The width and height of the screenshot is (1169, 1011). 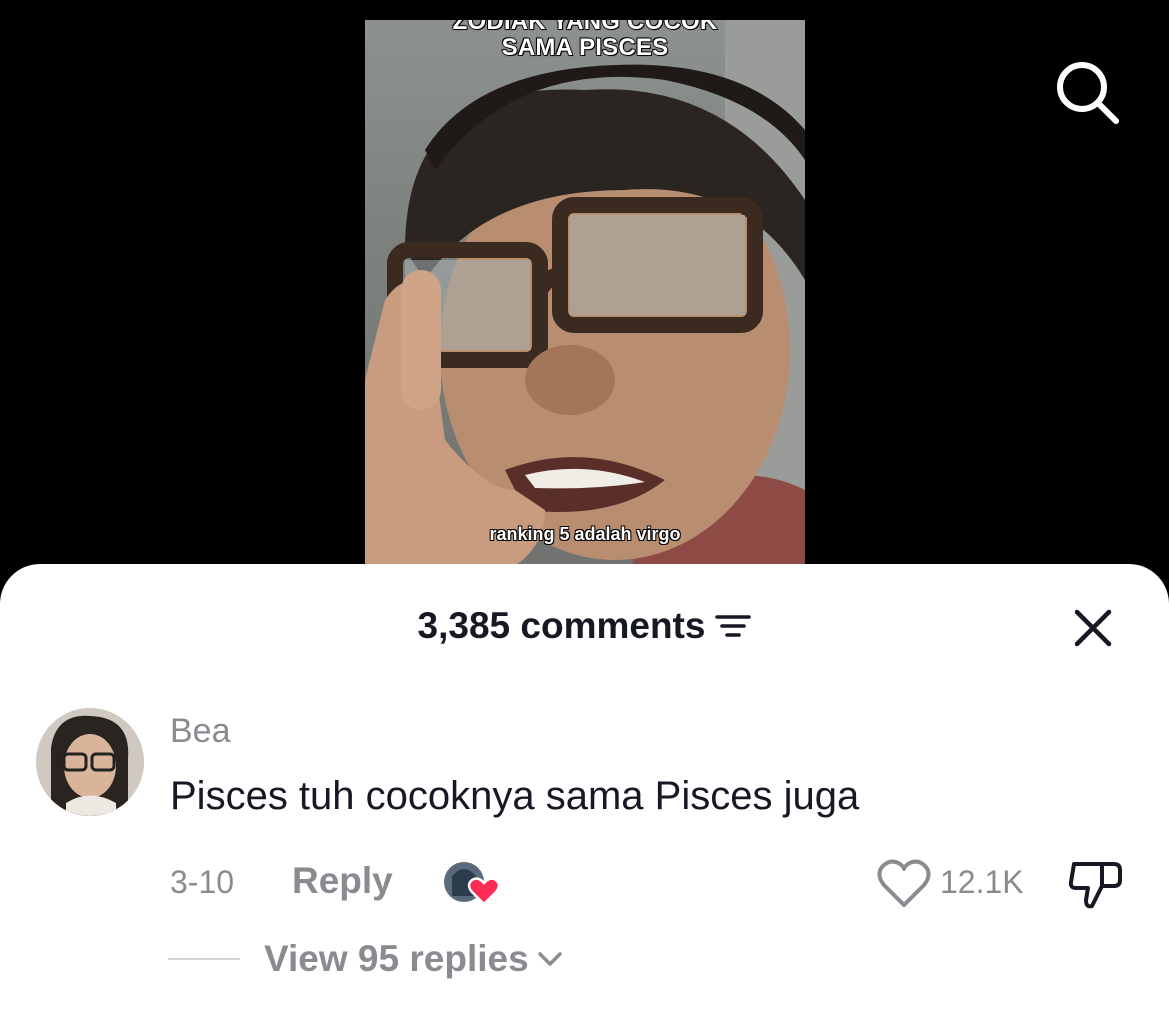 I want to click on replies-divider-line, so click(x=204, y=959).